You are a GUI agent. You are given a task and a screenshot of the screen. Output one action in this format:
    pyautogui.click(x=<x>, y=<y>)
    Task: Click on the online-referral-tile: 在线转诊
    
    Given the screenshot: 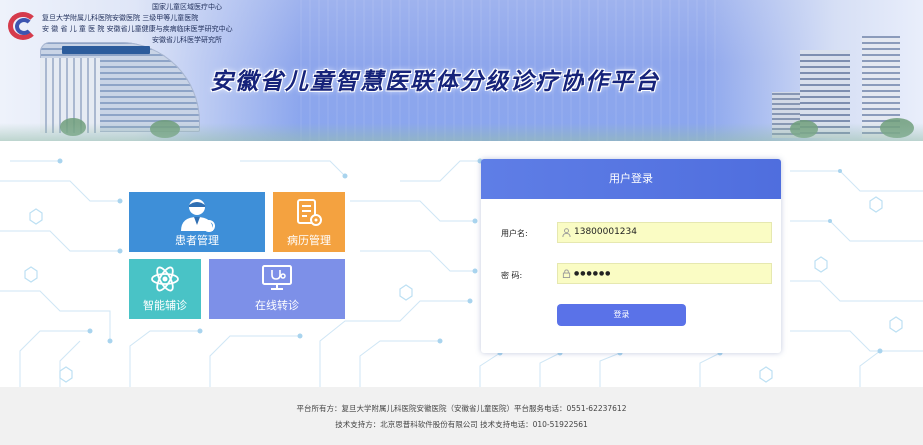 What is the action you would take?
    pyautogui.click(x=277, y=289)
    